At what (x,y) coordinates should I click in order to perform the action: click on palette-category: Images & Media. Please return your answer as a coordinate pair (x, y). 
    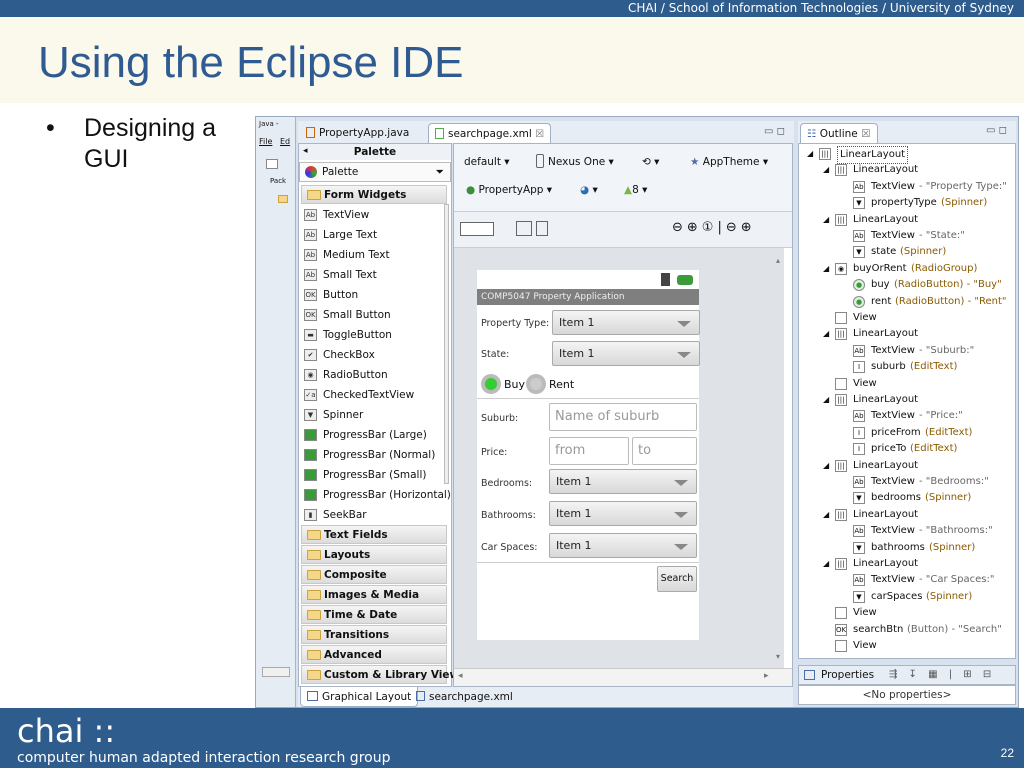
    Looking at the image, I should click on (374, 594).